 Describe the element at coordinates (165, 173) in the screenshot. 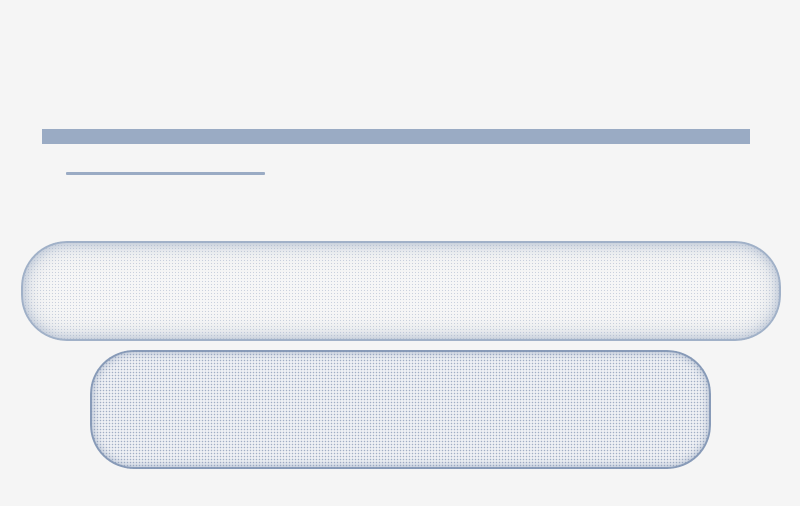

I see `subtitle-skeleton` at that location.